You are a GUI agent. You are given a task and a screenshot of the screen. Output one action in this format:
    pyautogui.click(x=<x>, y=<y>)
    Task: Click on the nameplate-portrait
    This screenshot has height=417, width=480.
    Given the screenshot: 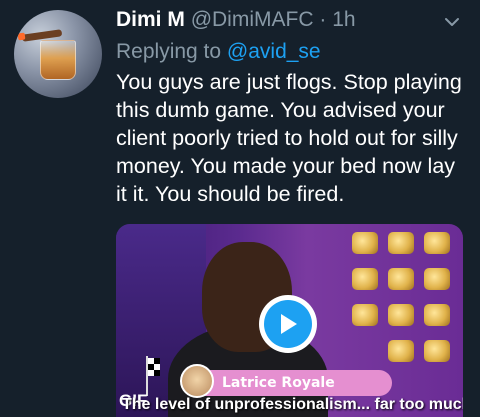 What is the action you would take?
    pyautogui.click(x=197, y=381)
    